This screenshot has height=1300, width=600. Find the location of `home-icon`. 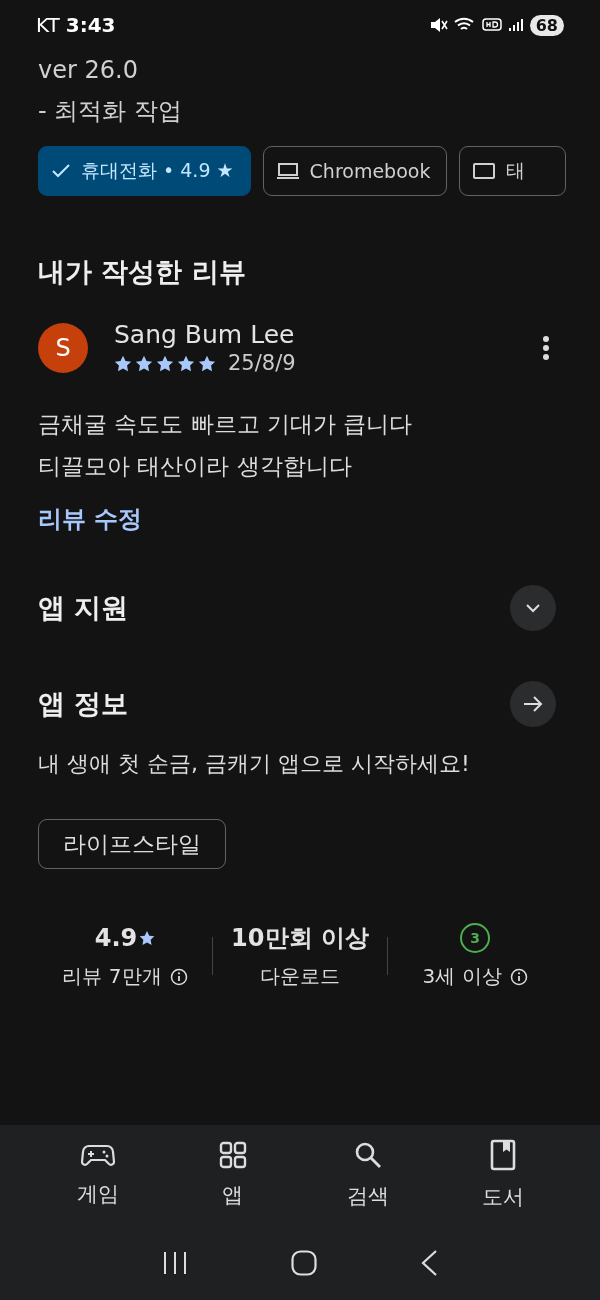

home-icon is located at coordinates (304, 1262).